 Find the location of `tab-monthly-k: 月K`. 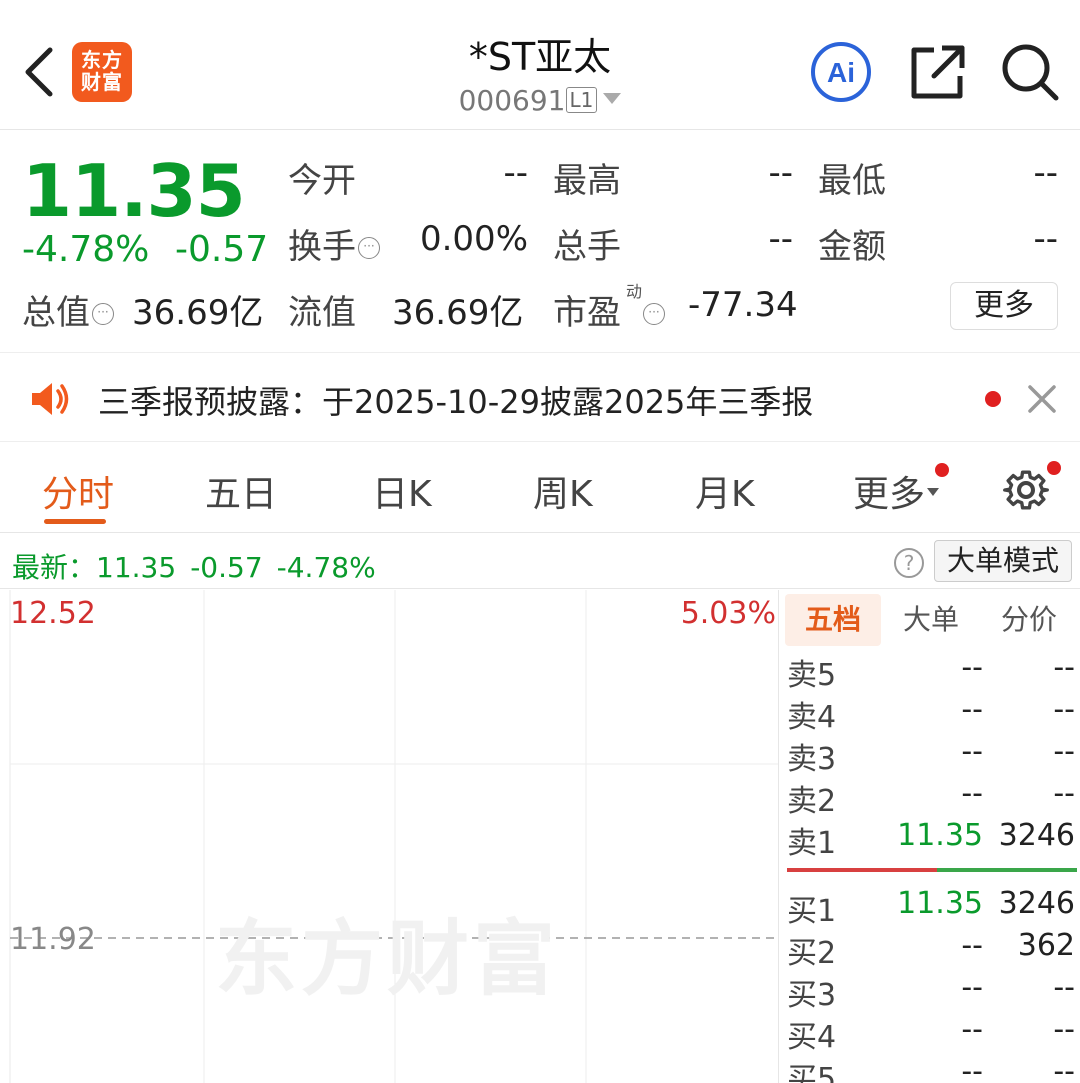

tab-monthly-k: 月K is located at coordinates (725, 491).